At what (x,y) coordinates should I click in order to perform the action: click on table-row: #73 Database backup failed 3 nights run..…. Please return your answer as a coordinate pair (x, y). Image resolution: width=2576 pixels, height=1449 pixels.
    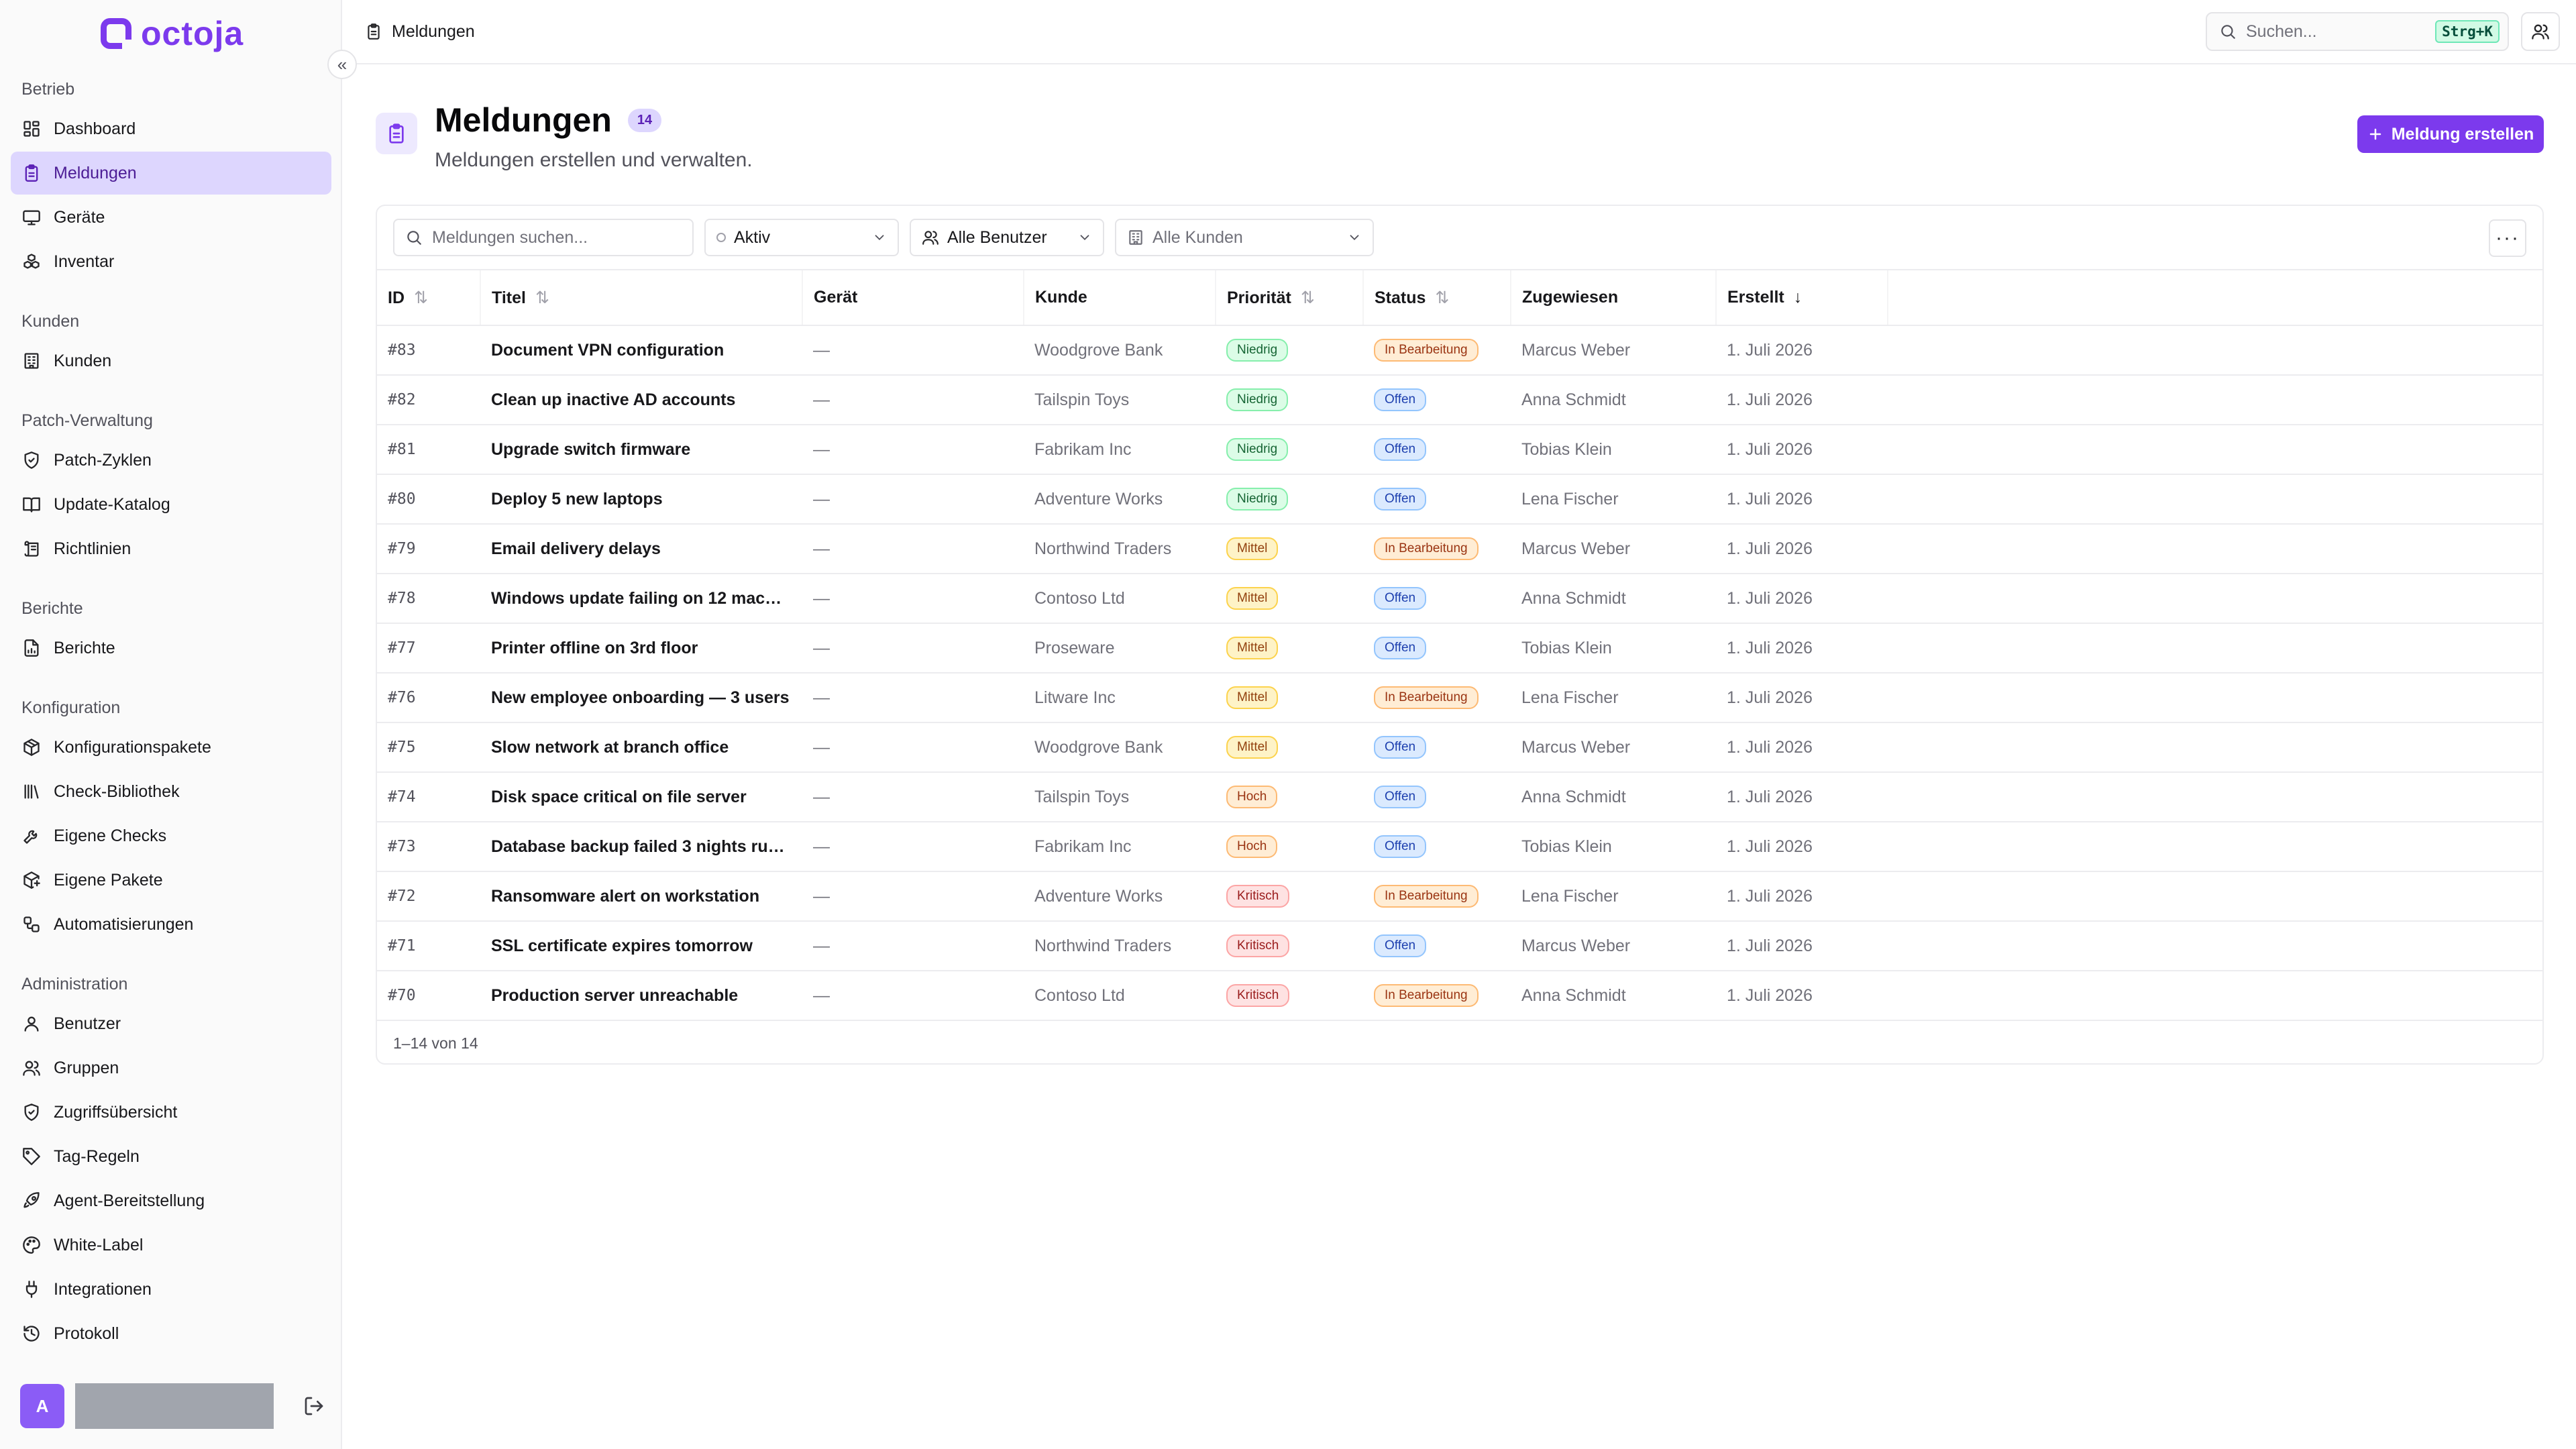
    Looking at the image, I should click on (1459, 847).